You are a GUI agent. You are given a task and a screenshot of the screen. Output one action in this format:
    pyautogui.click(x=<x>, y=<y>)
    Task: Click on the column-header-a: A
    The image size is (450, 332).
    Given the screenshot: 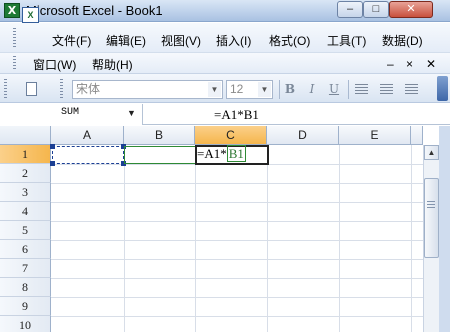 What is the action you would take?
    pyautogui.click(x=87, y=135)
    